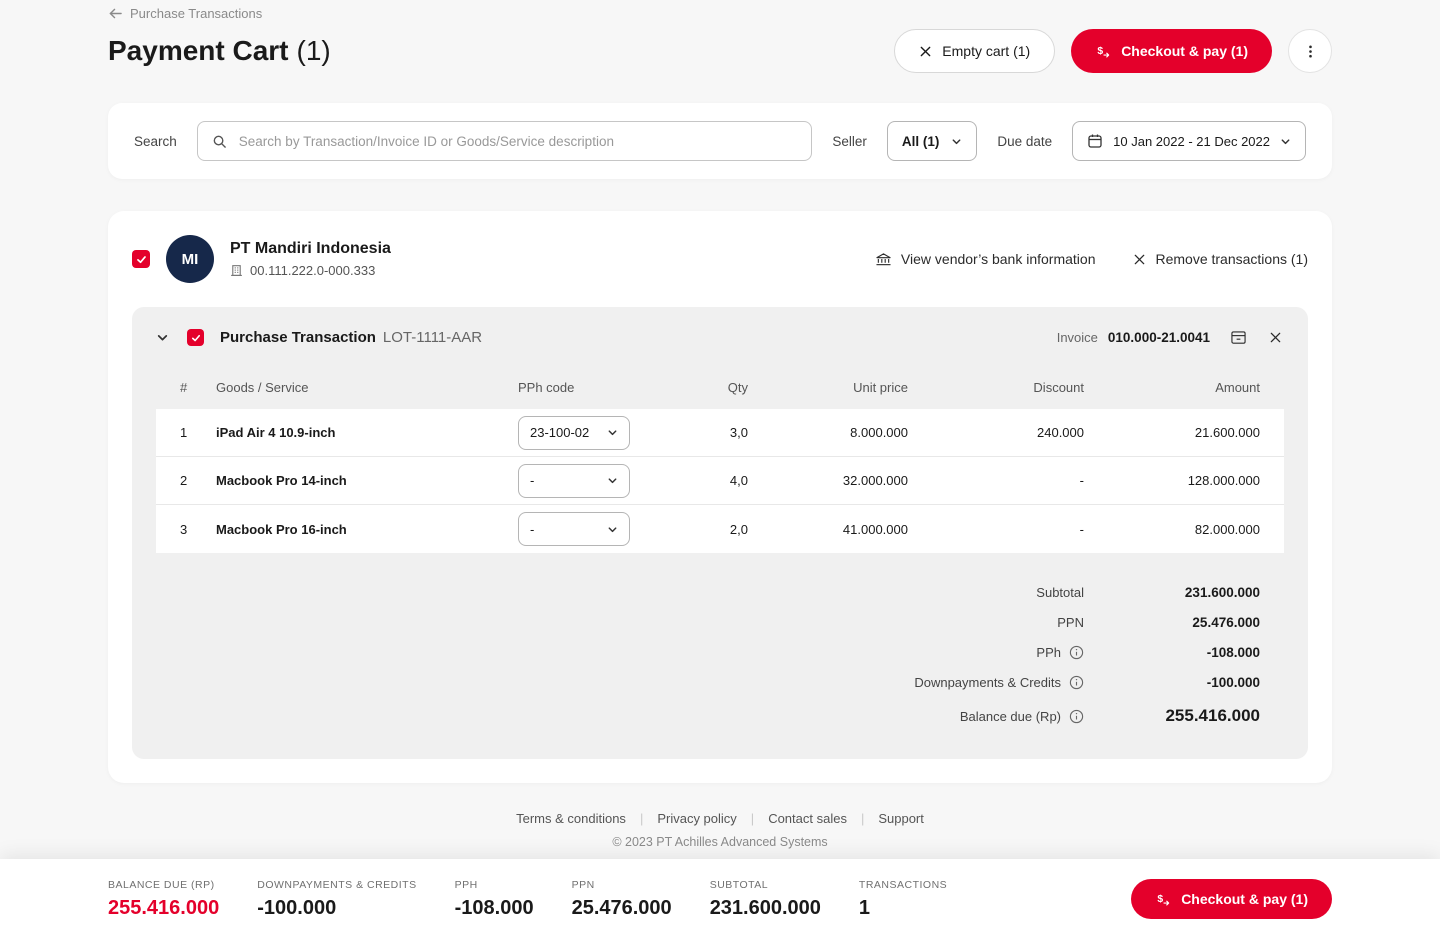  I want to click on due-date-picker: 10 Jan 2022 - 21 Dec 2022, so click(1189, 141).